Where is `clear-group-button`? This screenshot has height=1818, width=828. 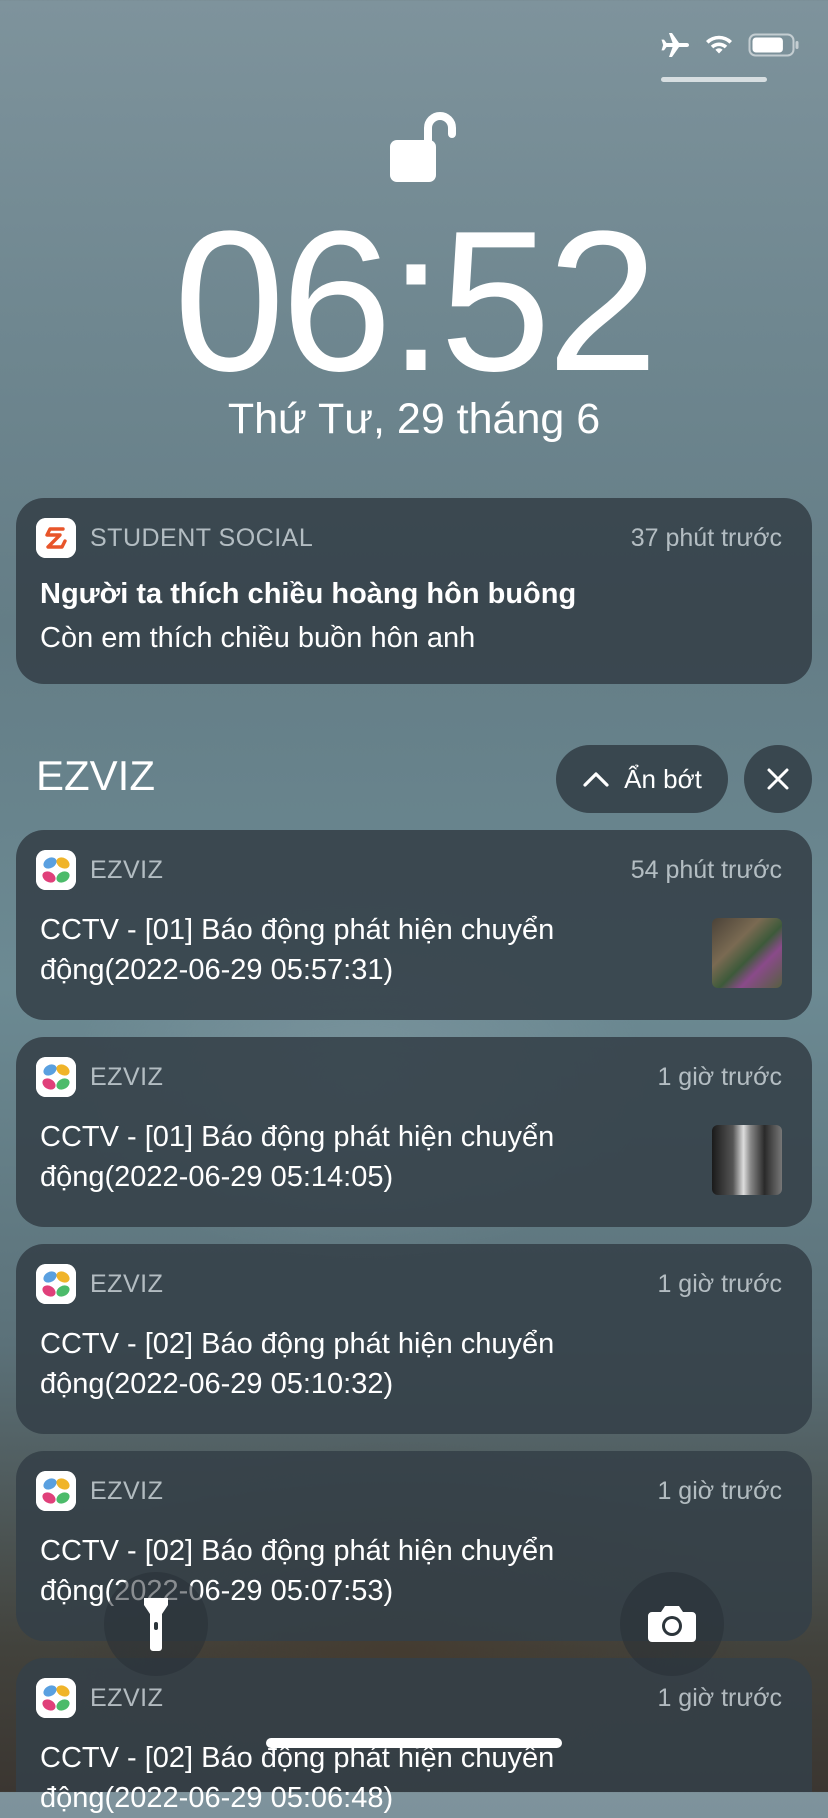
clear-group-button is located at coordinates (778, 779).